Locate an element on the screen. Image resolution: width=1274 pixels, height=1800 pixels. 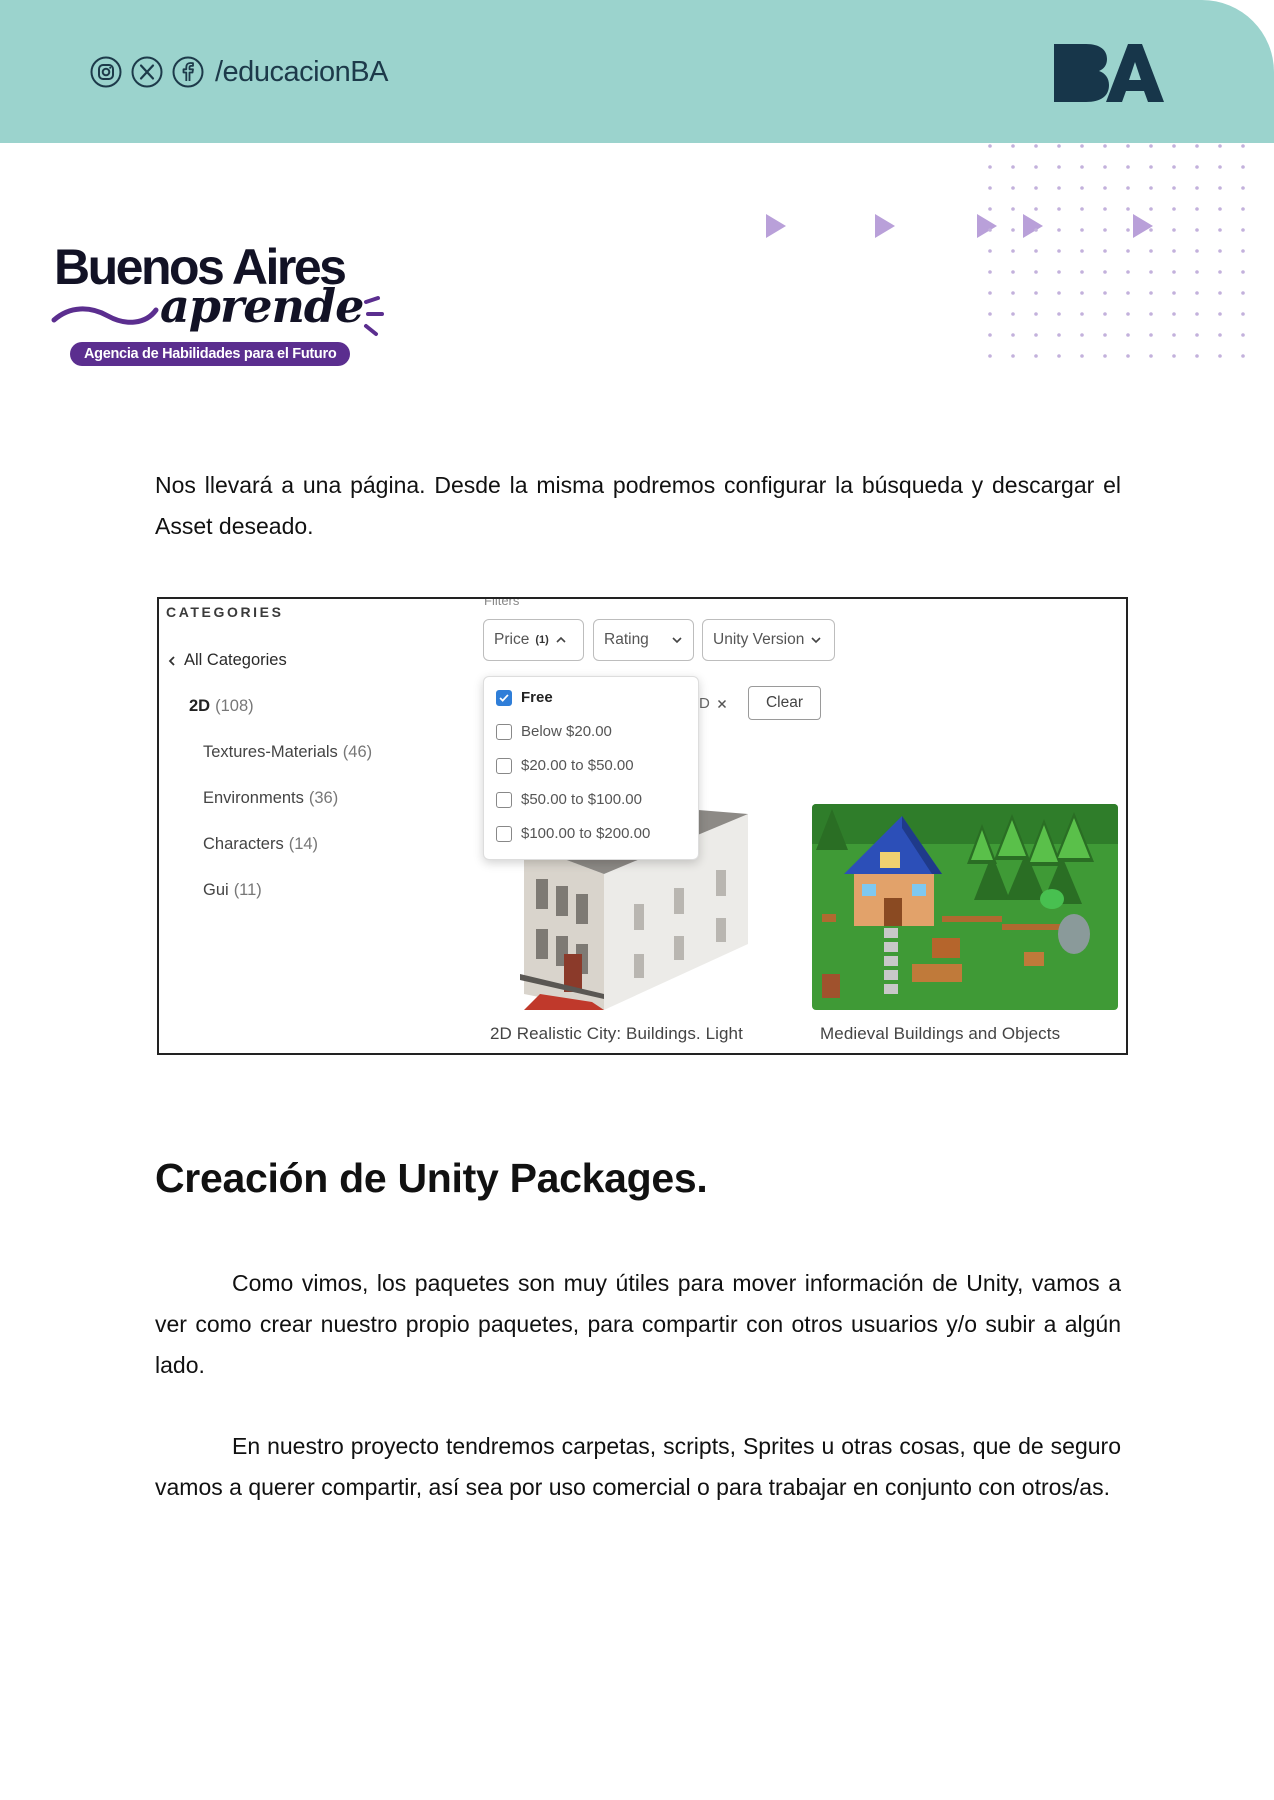
instagram-icon is located at coordinates (106, 72).